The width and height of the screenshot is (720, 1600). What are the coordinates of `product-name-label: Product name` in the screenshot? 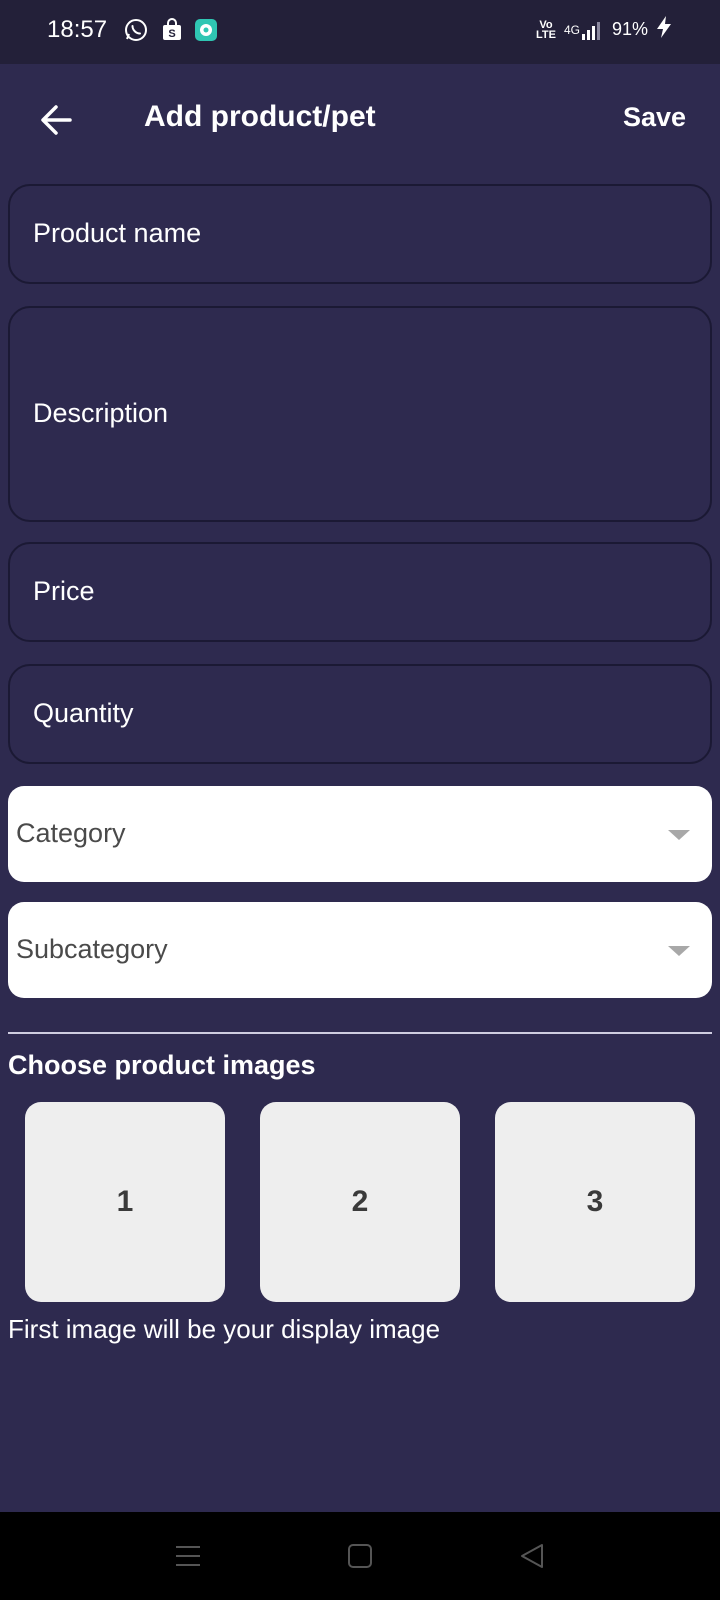 It's located at (117, 233).